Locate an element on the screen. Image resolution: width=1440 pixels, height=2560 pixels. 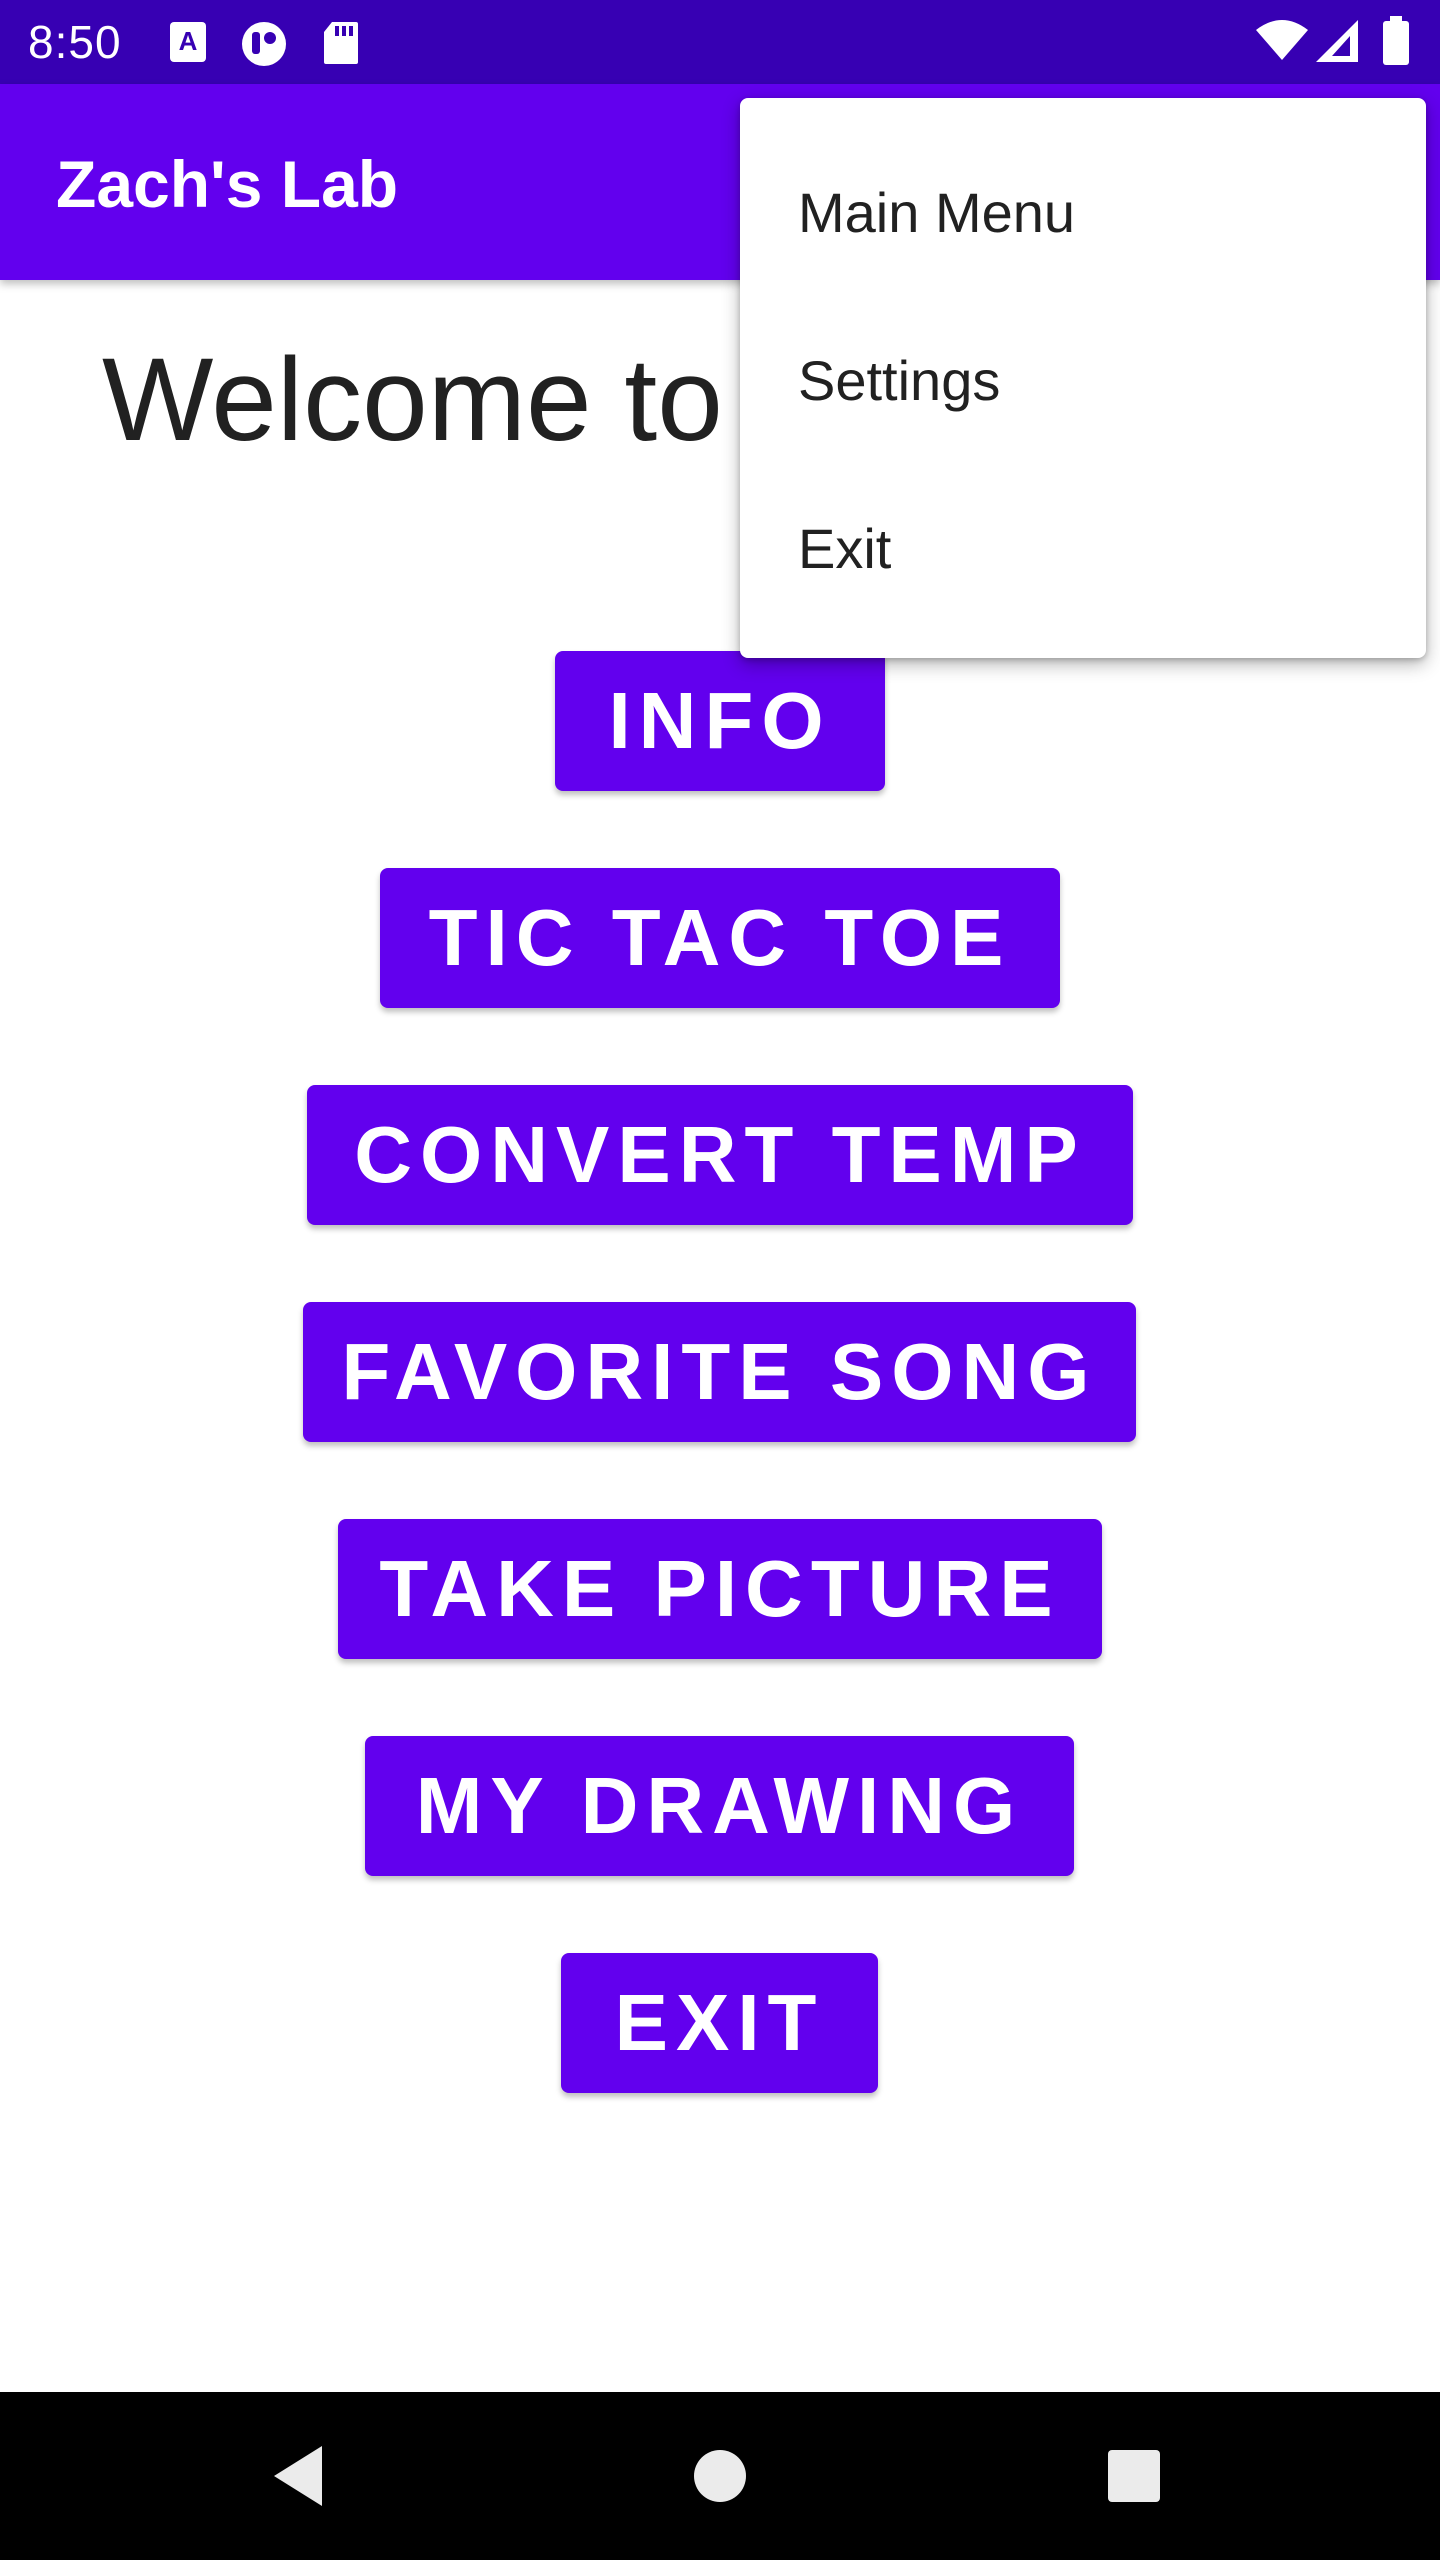
app-title: Zach's Lab is located at coordinates (227, 184).